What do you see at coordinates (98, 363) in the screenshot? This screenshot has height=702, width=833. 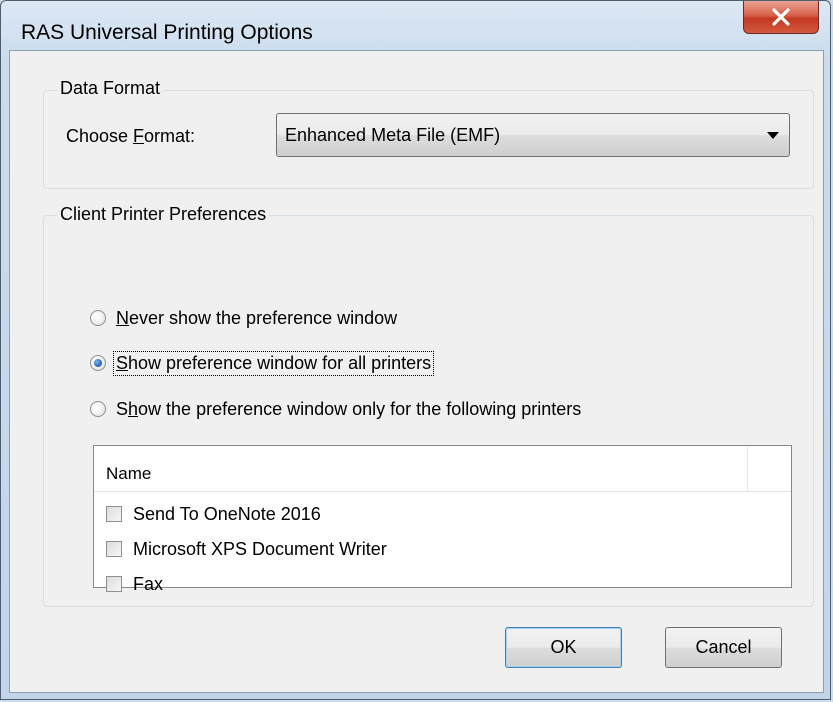 I see `radio-button-selected` at bounding box center [98, 363].